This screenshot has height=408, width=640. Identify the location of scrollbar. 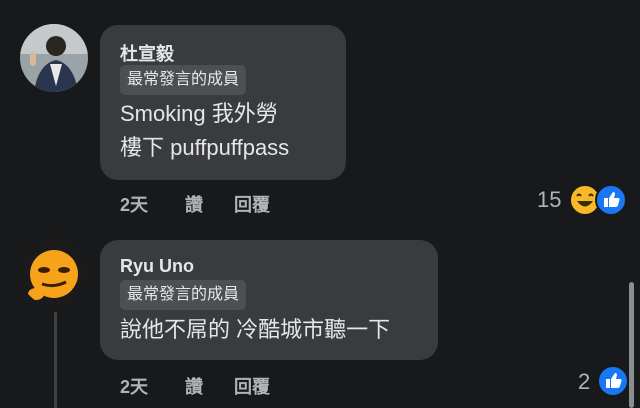
(631, 345).